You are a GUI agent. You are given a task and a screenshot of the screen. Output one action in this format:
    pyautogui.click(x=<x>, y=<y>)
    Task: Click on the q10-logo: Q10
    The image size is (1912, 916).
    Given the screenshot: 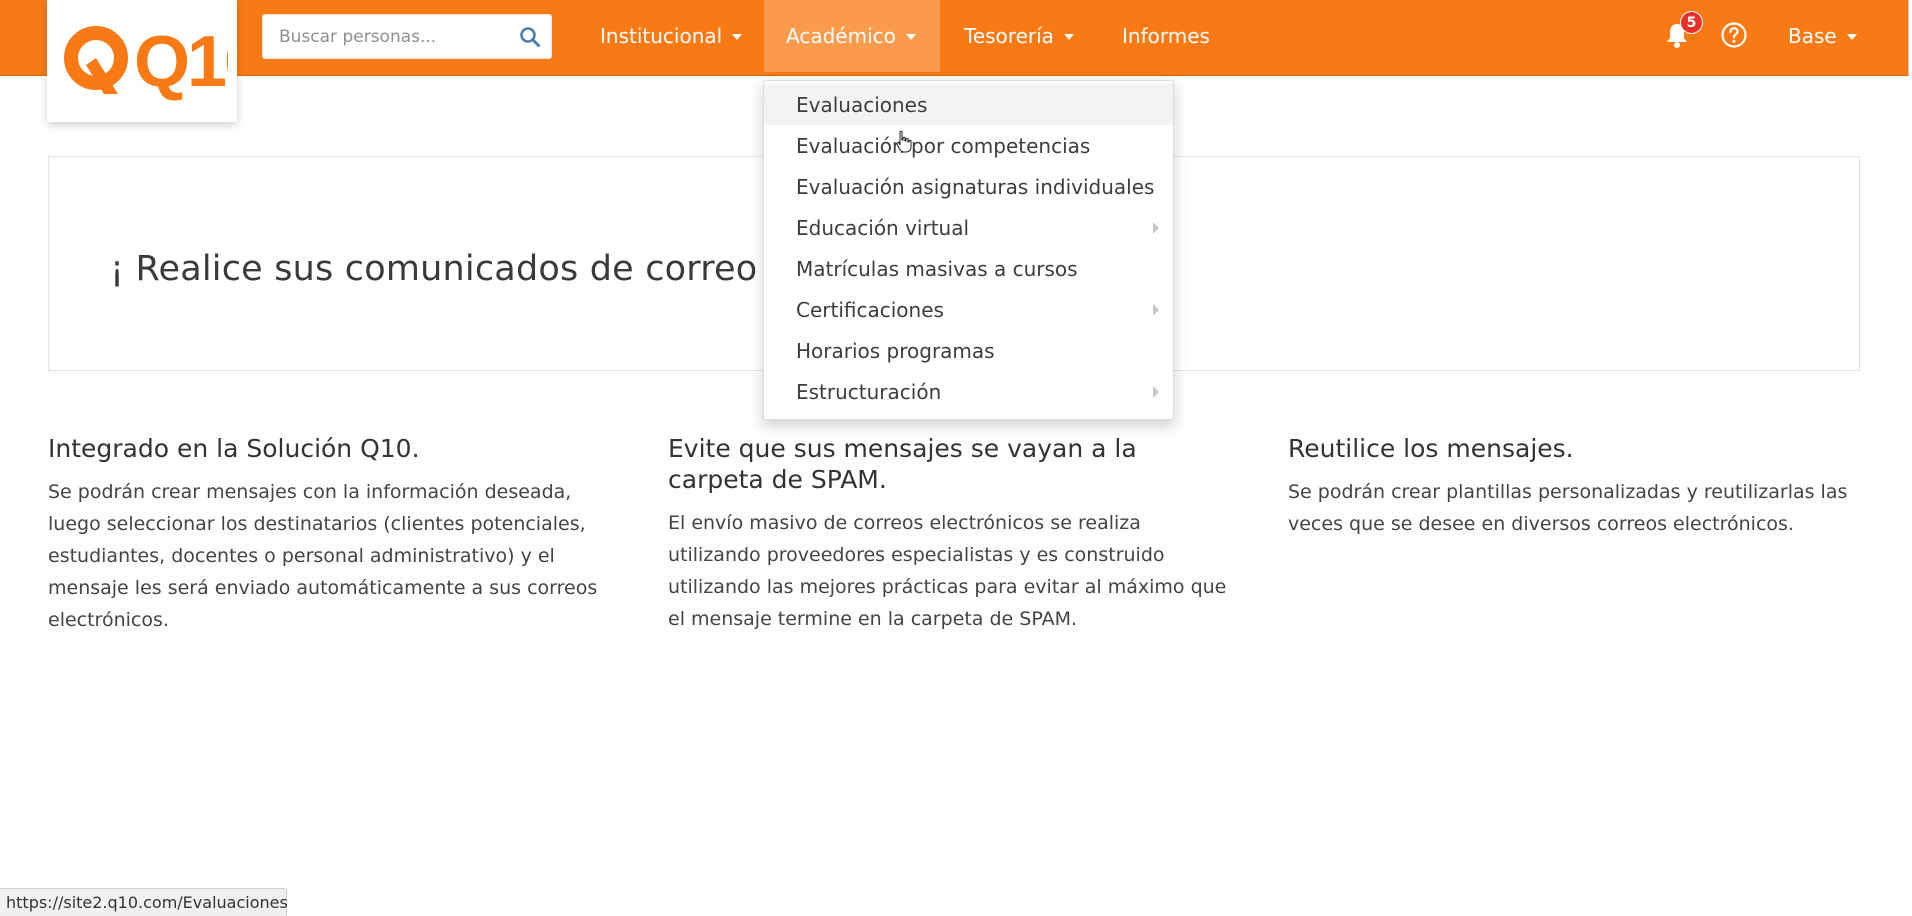 What is the action you would take?
    pyautogui.click(x=142, y=61)
    